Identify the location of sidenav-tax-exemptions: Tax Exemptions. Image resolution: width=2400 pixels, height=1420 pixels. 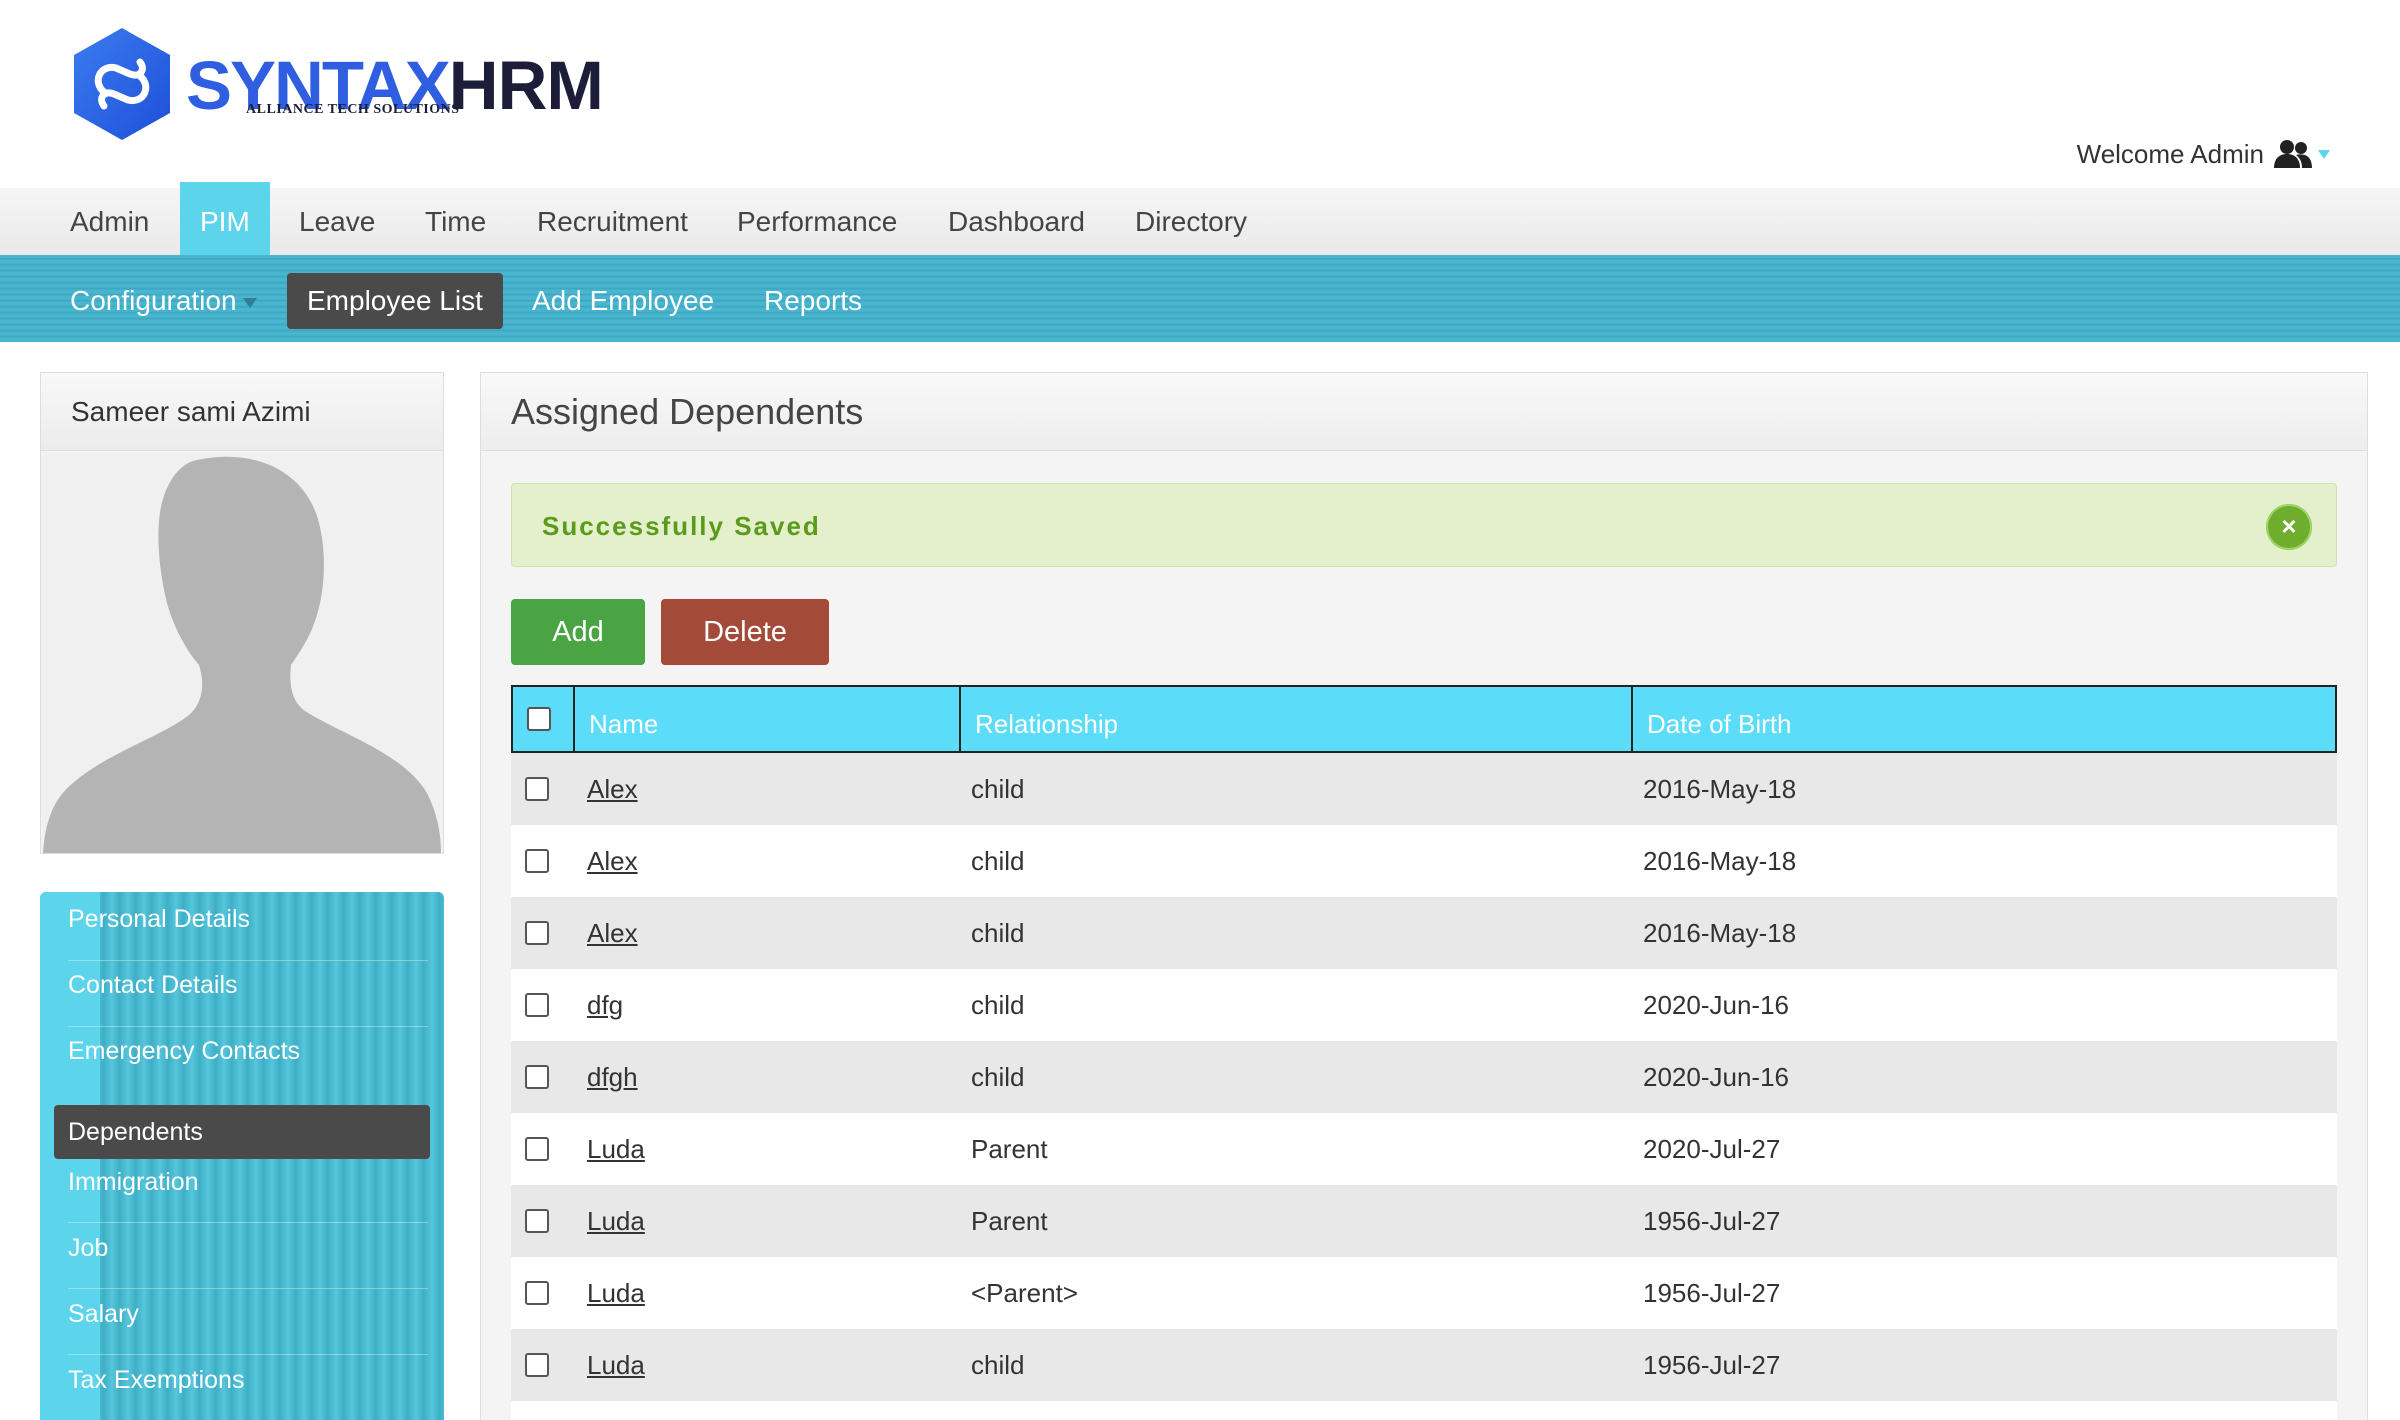
(256, 1380).